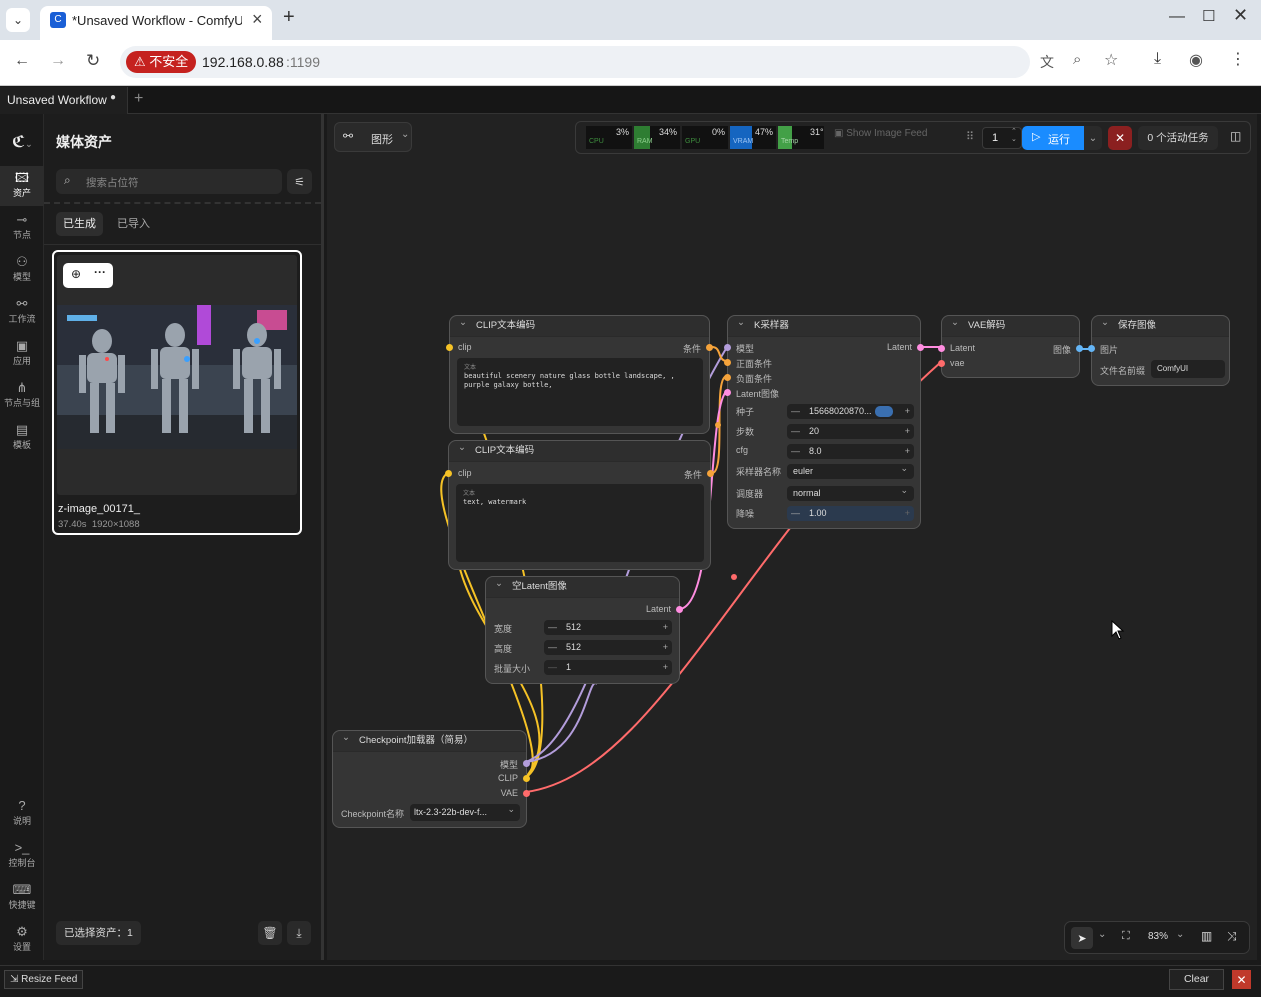  I want to click on browser-menu-icon: ⋮, so click(1238, 59).